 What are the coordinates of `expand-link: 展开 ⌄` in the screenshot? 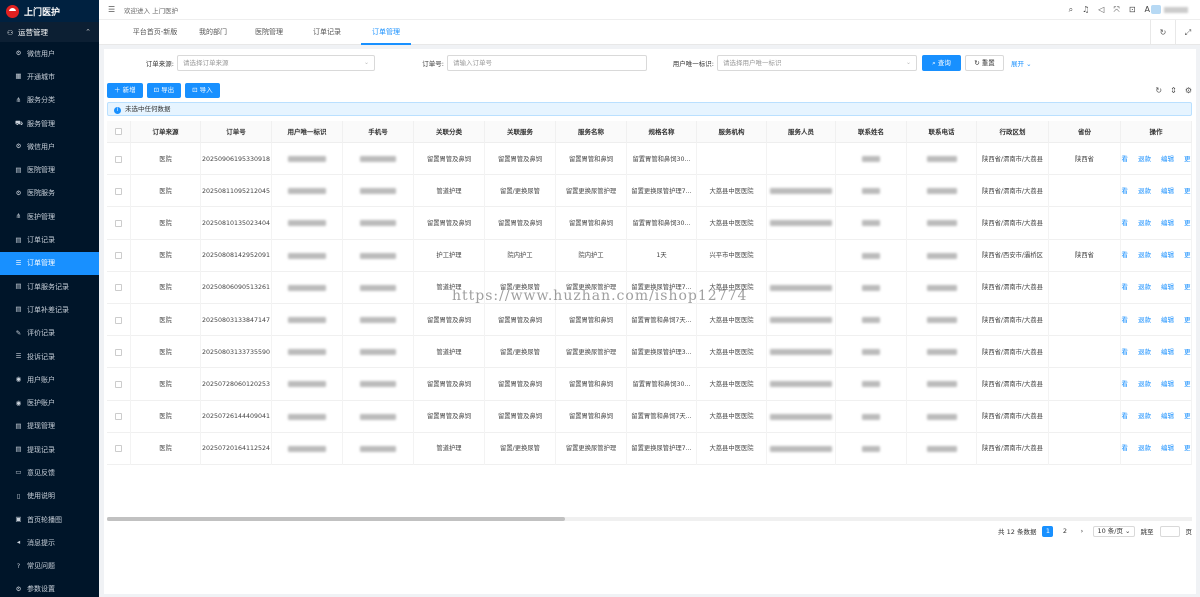 It's located at (1021, 63).